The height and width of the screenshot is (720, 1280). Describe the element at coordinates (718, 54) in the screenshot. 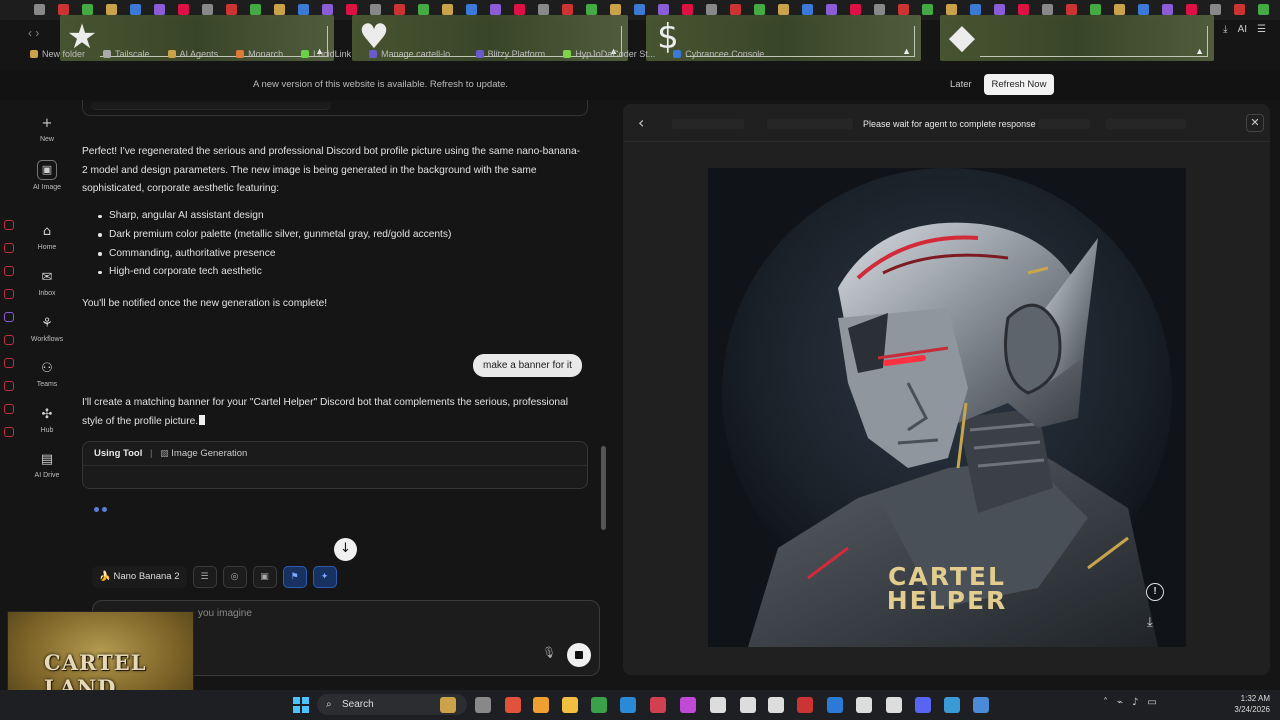

I see `bookmark-item: Cybrancee Console` at that location.